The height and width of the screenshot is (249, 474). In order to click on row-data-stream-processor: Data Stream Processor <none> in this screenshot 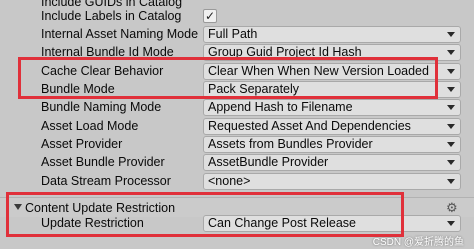, I will do `click(237, 181)`.